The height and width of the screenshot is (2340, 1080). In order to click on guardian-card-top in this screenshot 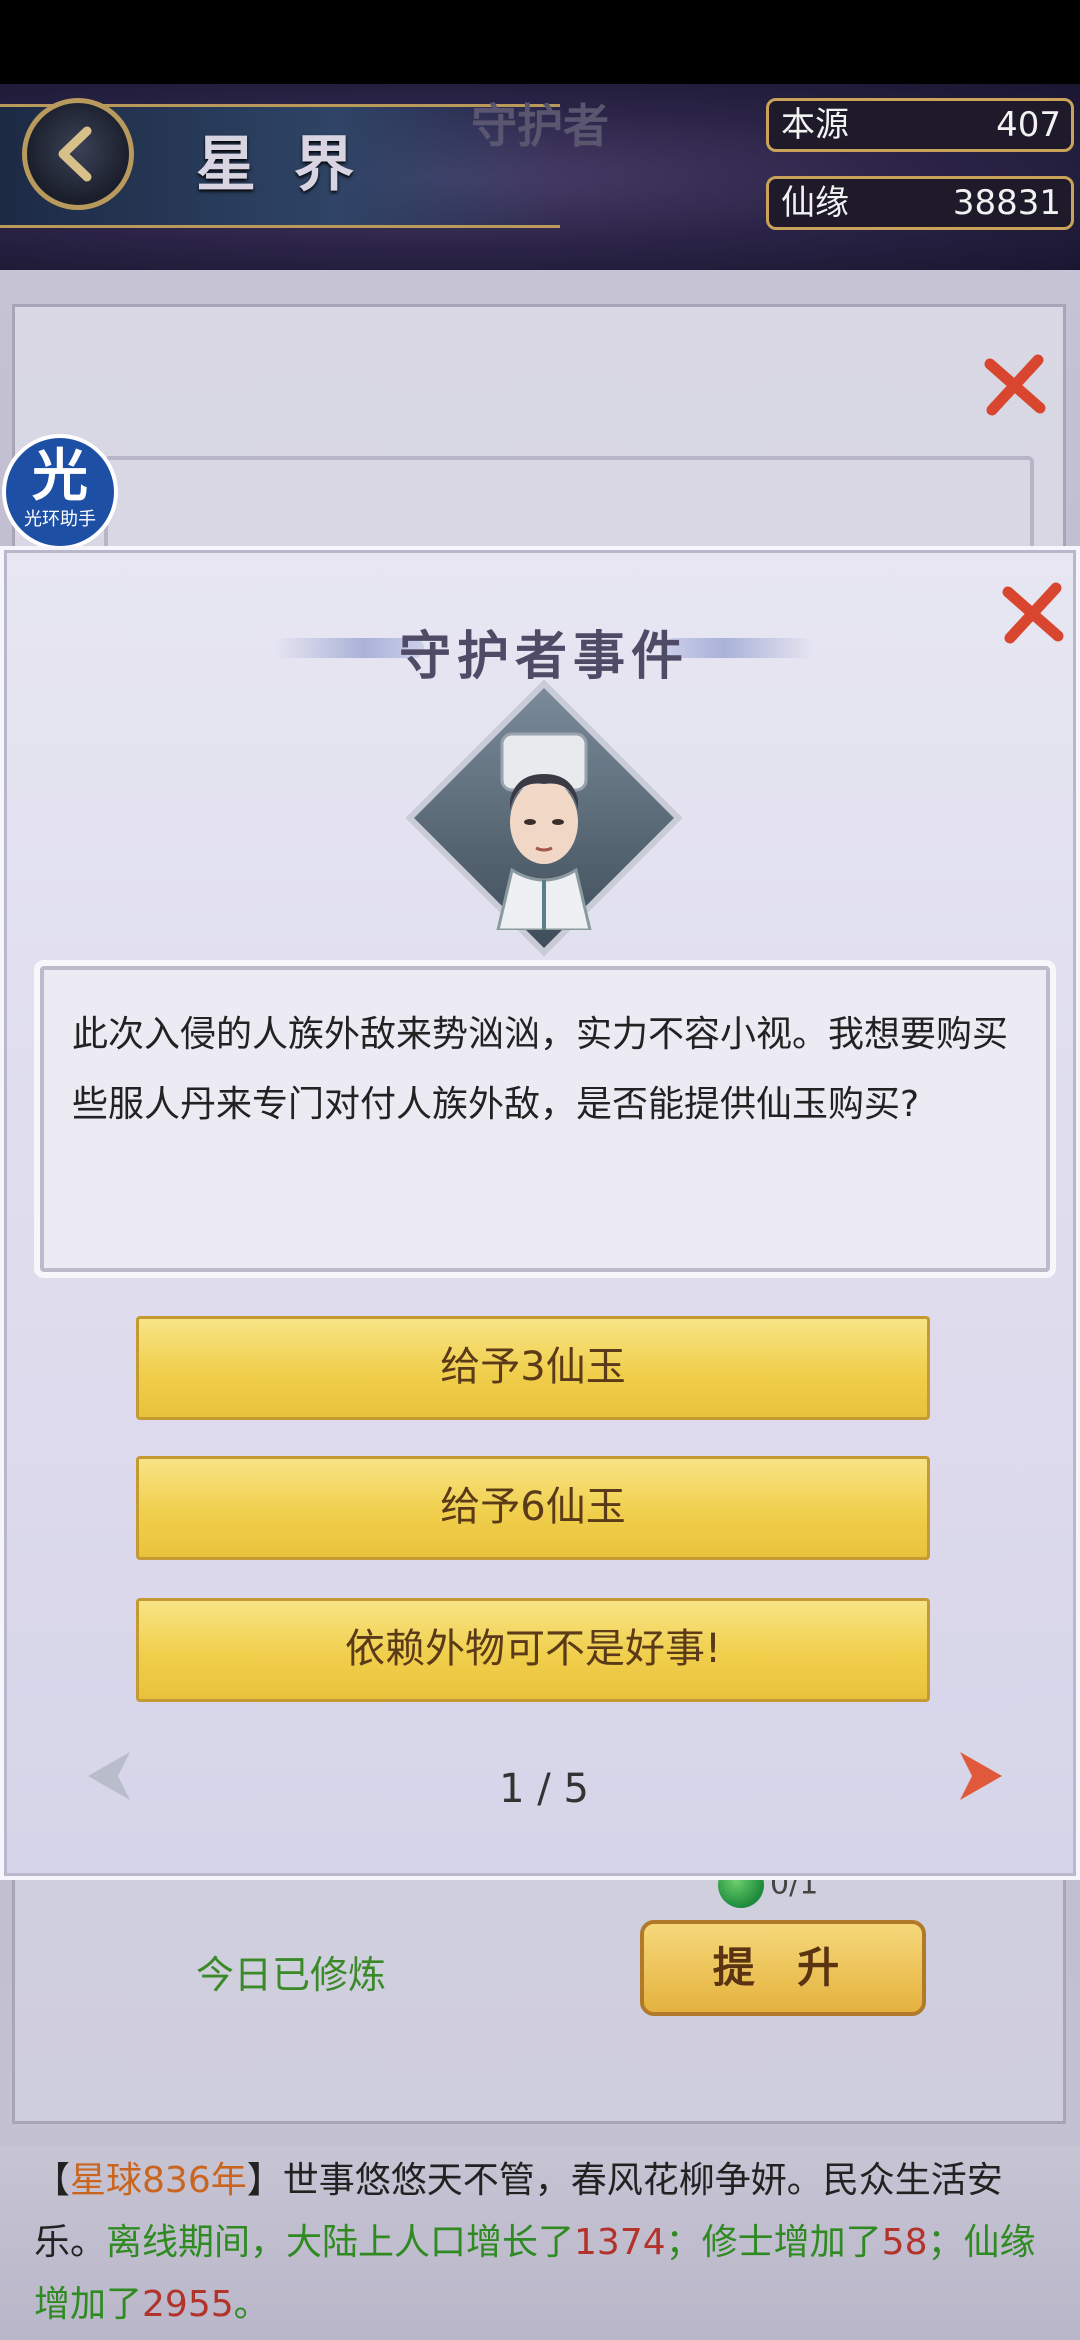, I will do `click(569, 501)`.